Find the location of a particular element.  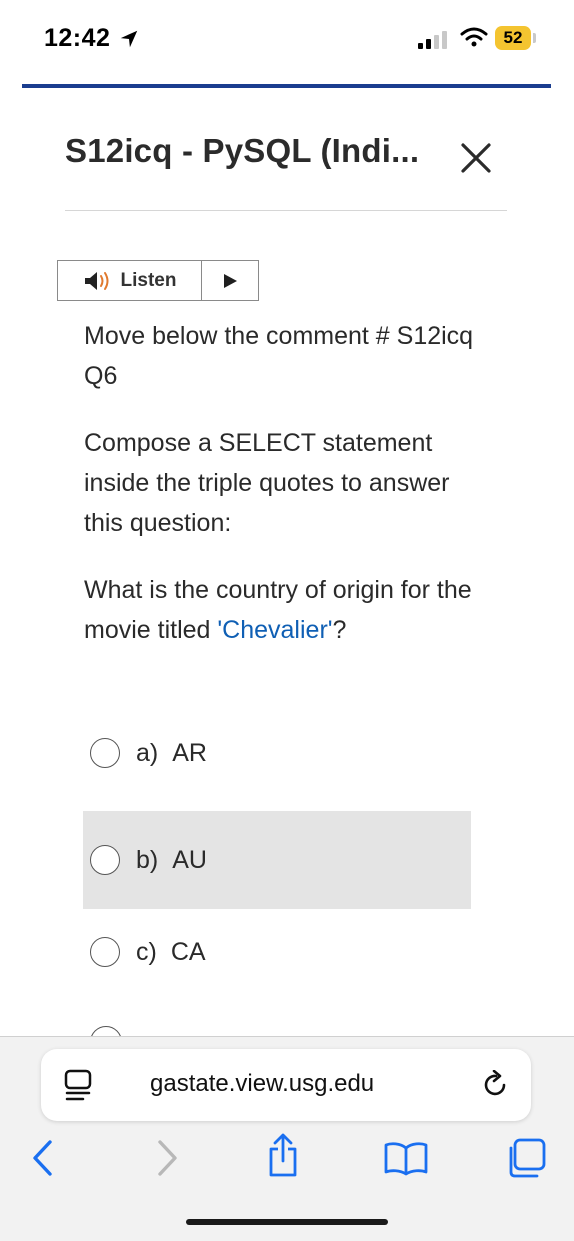

wifi-icon is located at coordinates (474, 37).